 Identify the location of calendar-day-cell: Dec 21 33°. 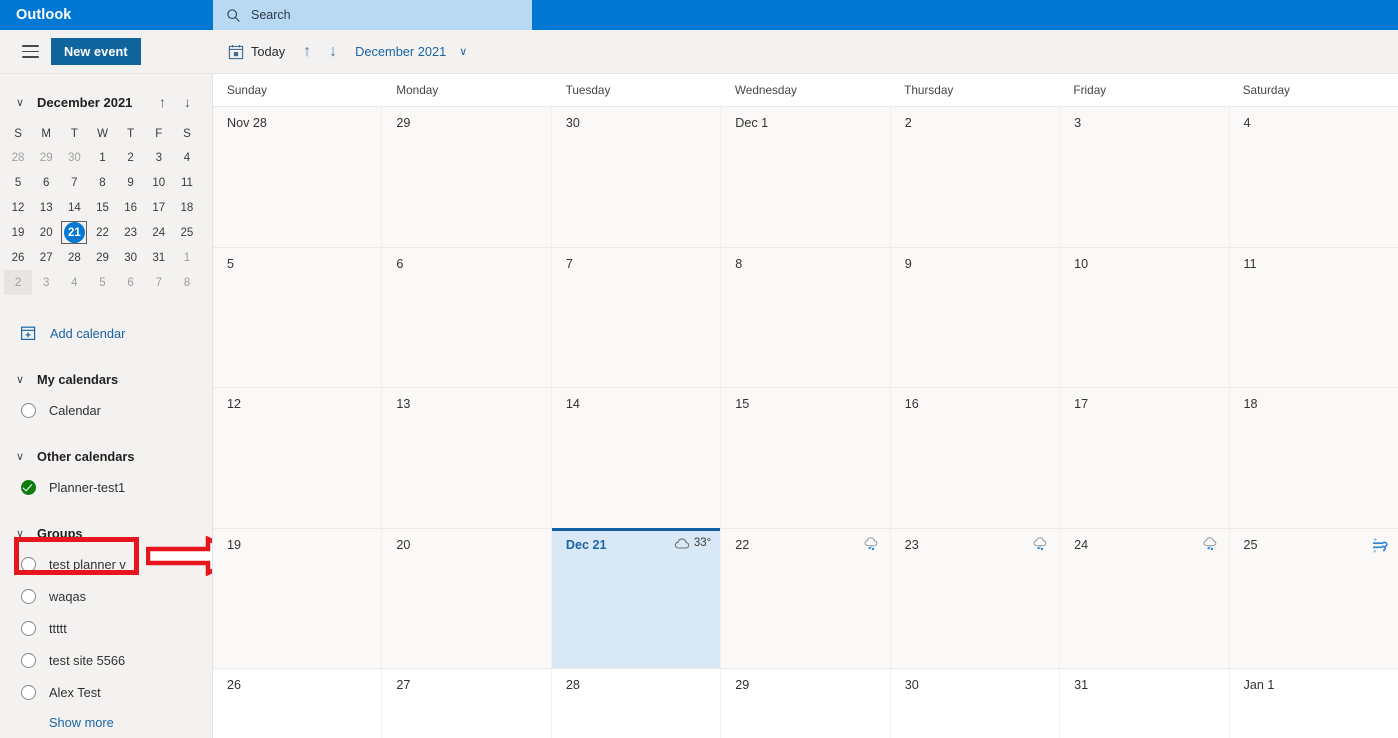
(636, 597).